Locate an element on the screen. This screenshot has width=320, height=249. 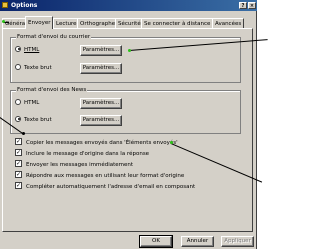
callout-dot-general is located at coordinates (3, 21).